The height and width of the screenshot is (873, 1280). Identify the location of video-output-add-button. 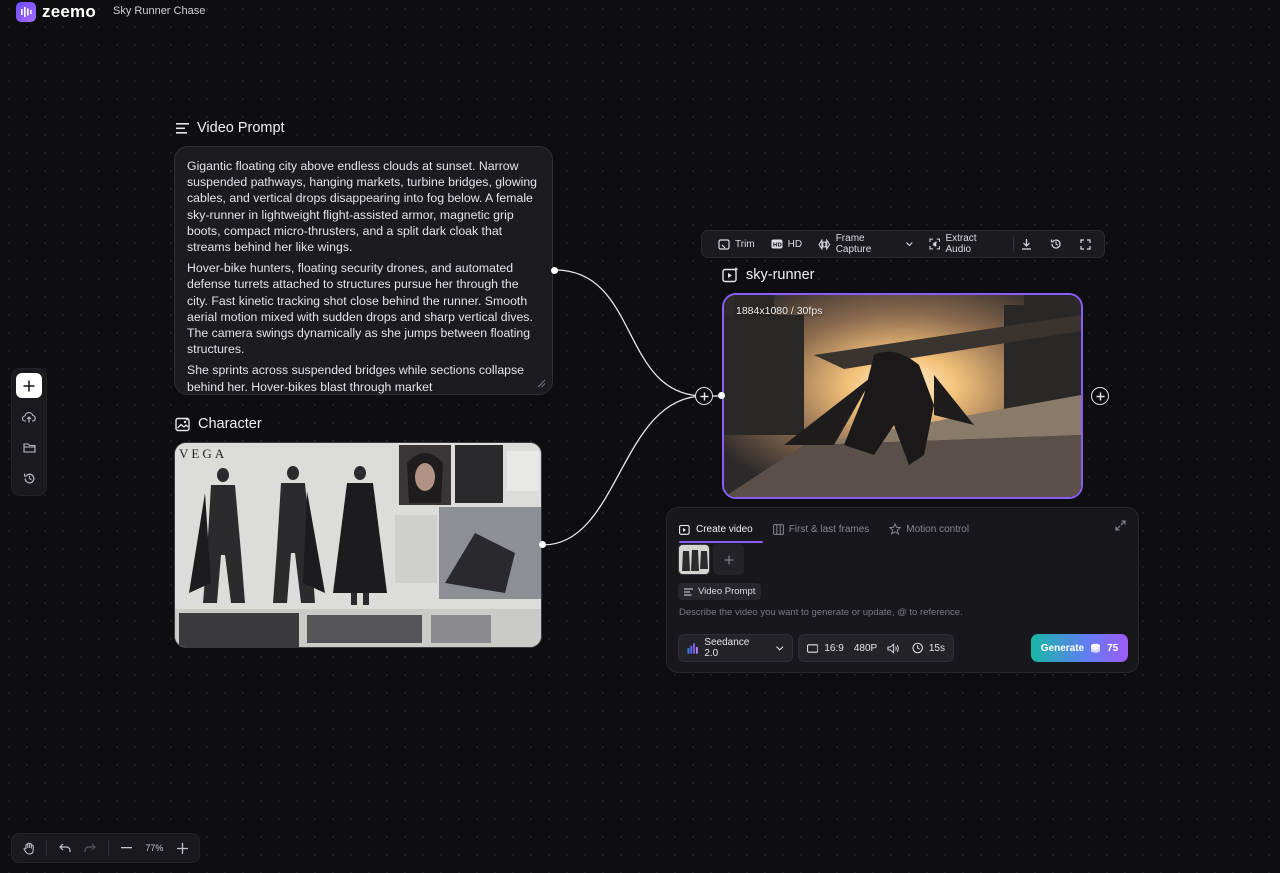
(1100, 396).